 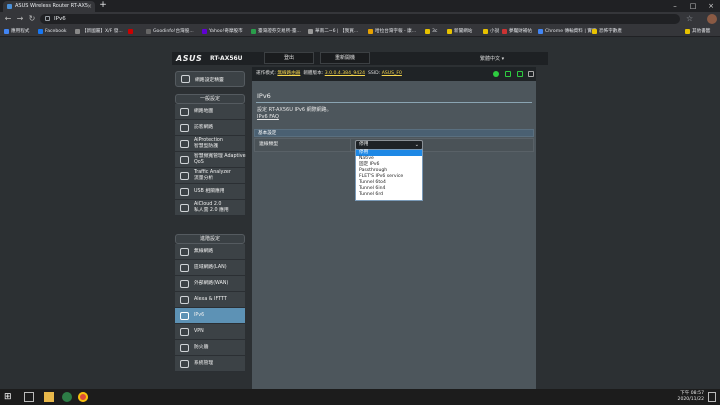 I want to click on windows-start-icon: ⊞, so click(x=9, y=397).